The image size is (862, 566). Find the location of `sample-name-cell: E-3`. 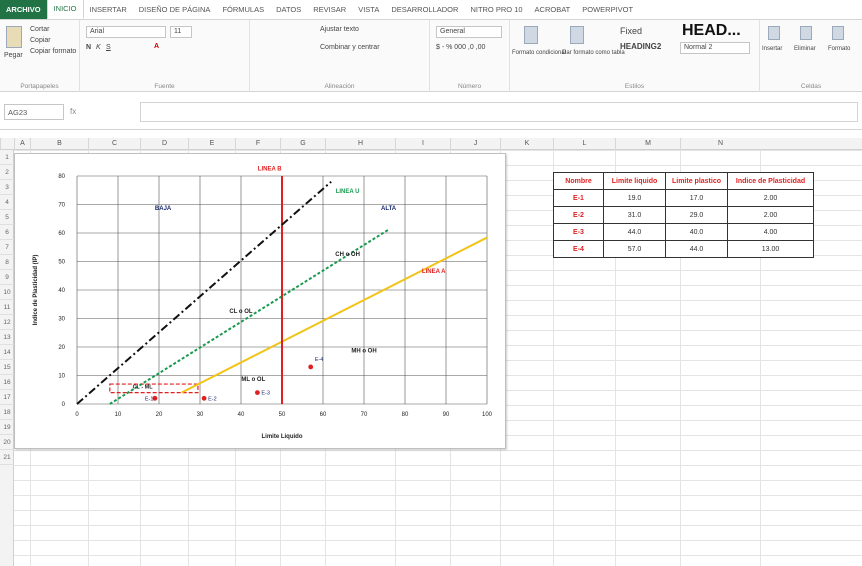

sample-name-cell: E-3 is located at coordinates (578, 232).